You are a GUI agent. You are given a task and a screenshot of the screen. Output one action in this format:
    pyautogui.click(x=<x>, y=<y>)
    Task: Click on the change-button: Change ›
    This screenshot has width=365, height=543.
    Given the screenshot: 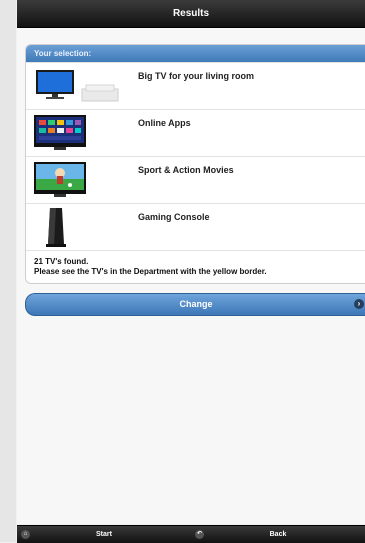 What is the action you would take?
    pyautogui.click(x=195, y=304)
    